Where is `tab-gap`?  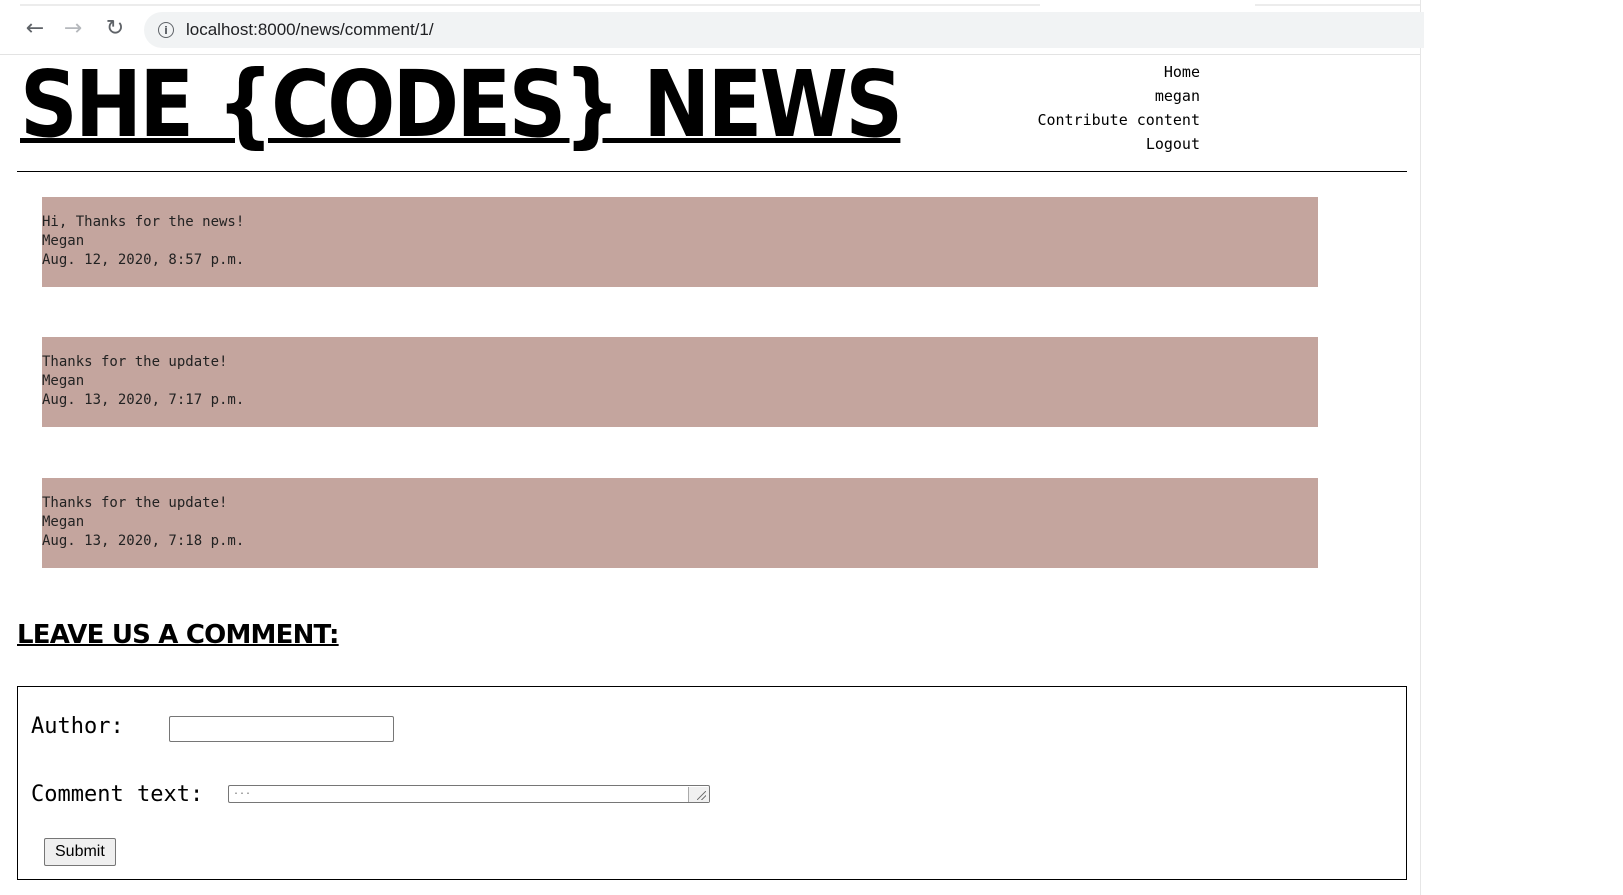 tab-gap is located at coordinates (1147, 5).